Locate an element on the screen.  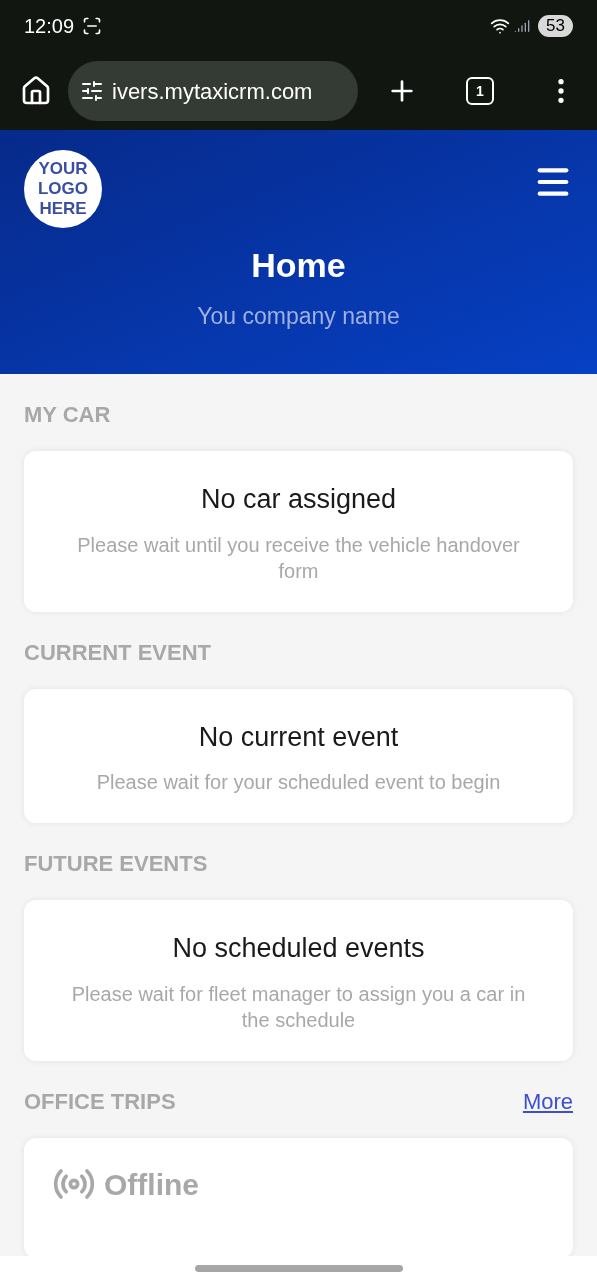
card-title: No car assigned is located at coordinates (298, 499).